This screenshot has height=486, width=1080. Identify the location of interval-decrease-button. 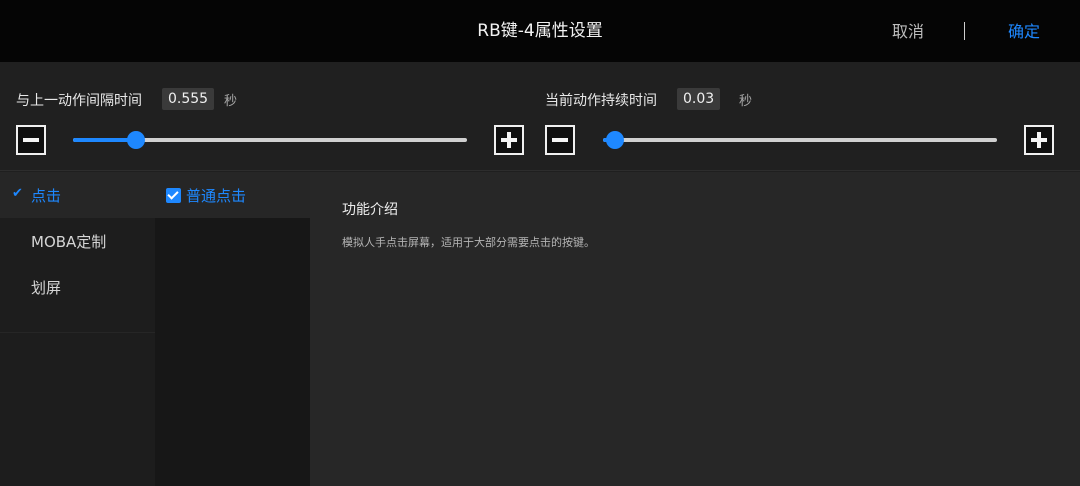
(31, 140).